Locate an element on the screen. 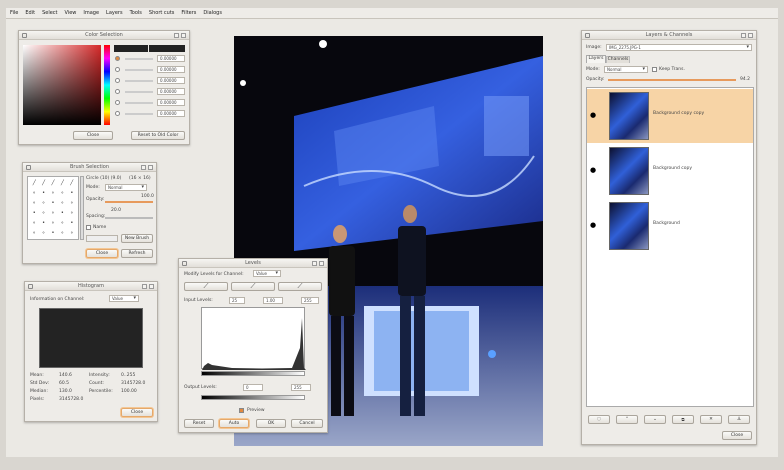  output-high-field: 255 is located at coordinates (301, 387).